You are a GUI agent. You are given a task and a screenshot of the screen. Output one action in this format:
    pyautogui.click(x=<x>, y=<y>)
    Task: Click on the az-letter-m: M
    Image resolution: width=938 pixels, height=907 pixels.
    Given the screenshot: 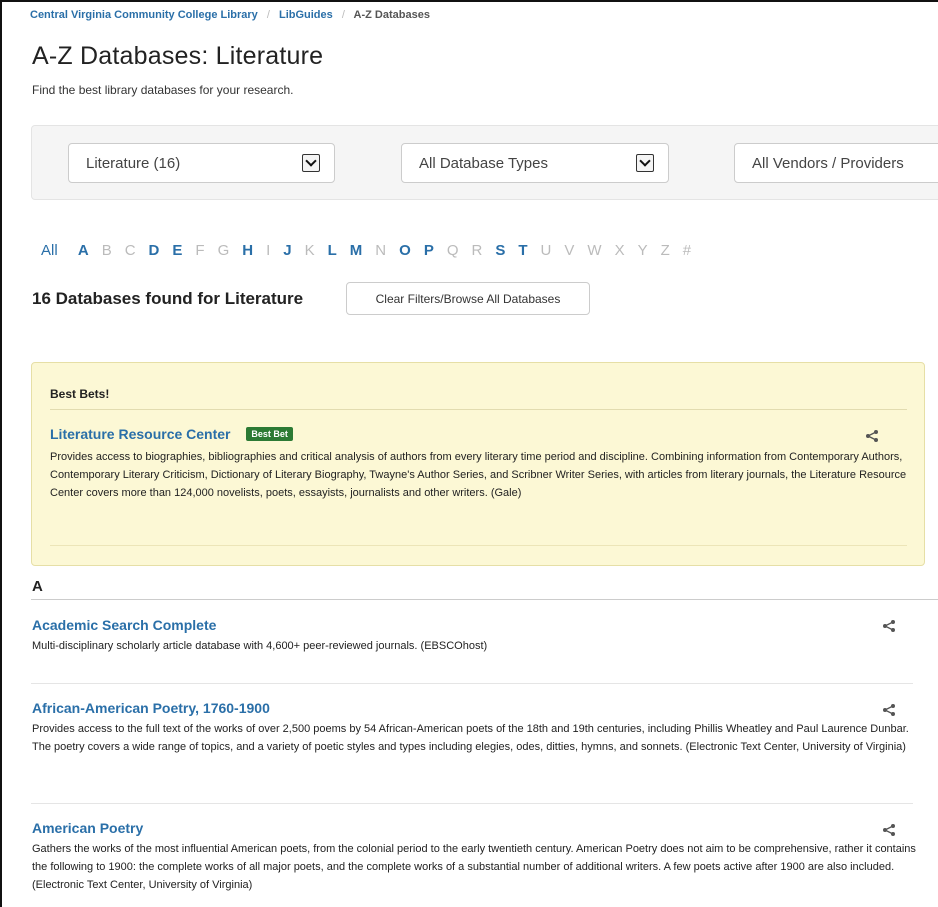 What is the action you would take?
    pyautogui.click(x=356, y=250)
    